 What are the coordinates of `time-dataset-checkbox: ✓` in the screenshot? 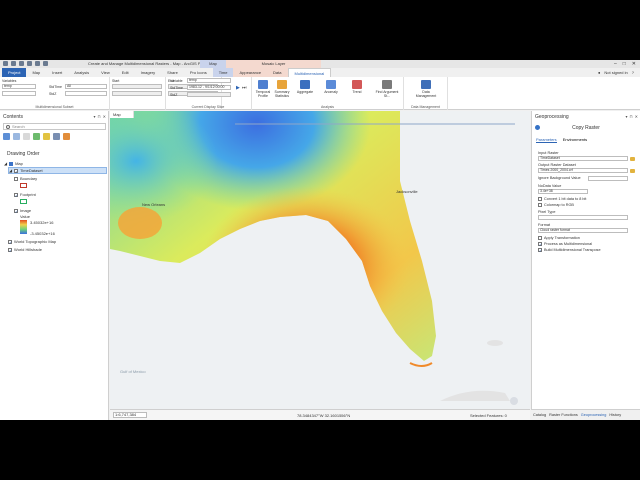 It's located at (16, 170).